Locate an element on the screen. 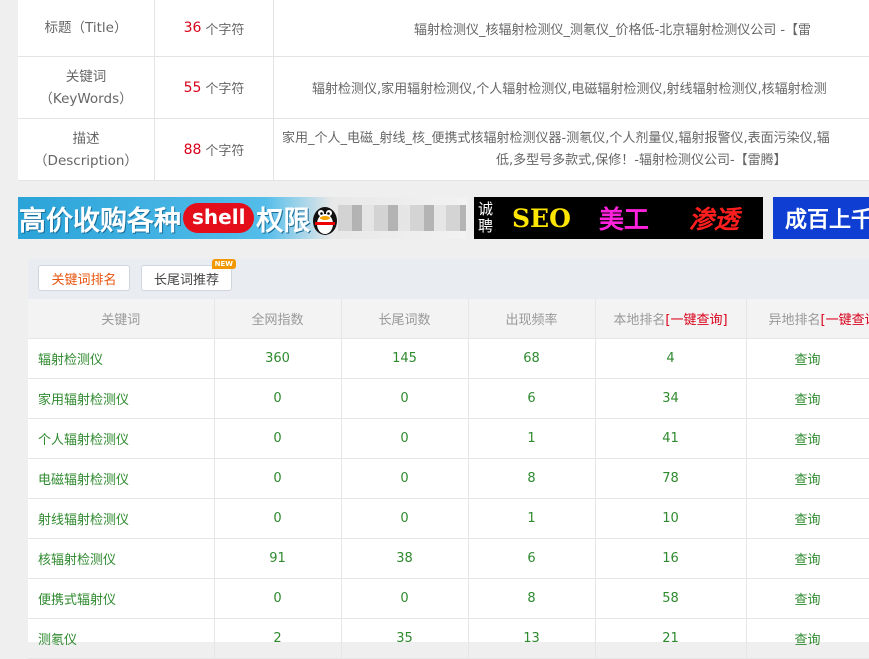  blurred-contact-area is located at coordinates (402, 218).